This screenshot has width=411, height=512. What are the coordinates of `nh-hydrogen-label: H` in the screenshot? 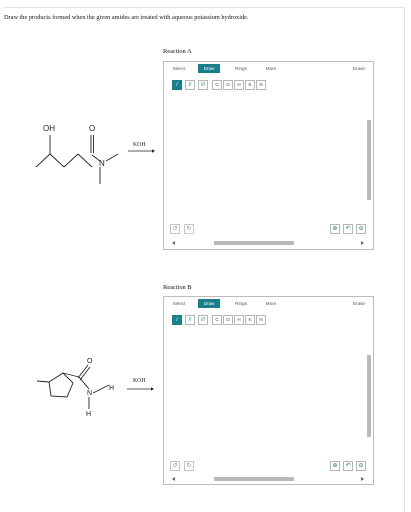 It's located at (111, 388).